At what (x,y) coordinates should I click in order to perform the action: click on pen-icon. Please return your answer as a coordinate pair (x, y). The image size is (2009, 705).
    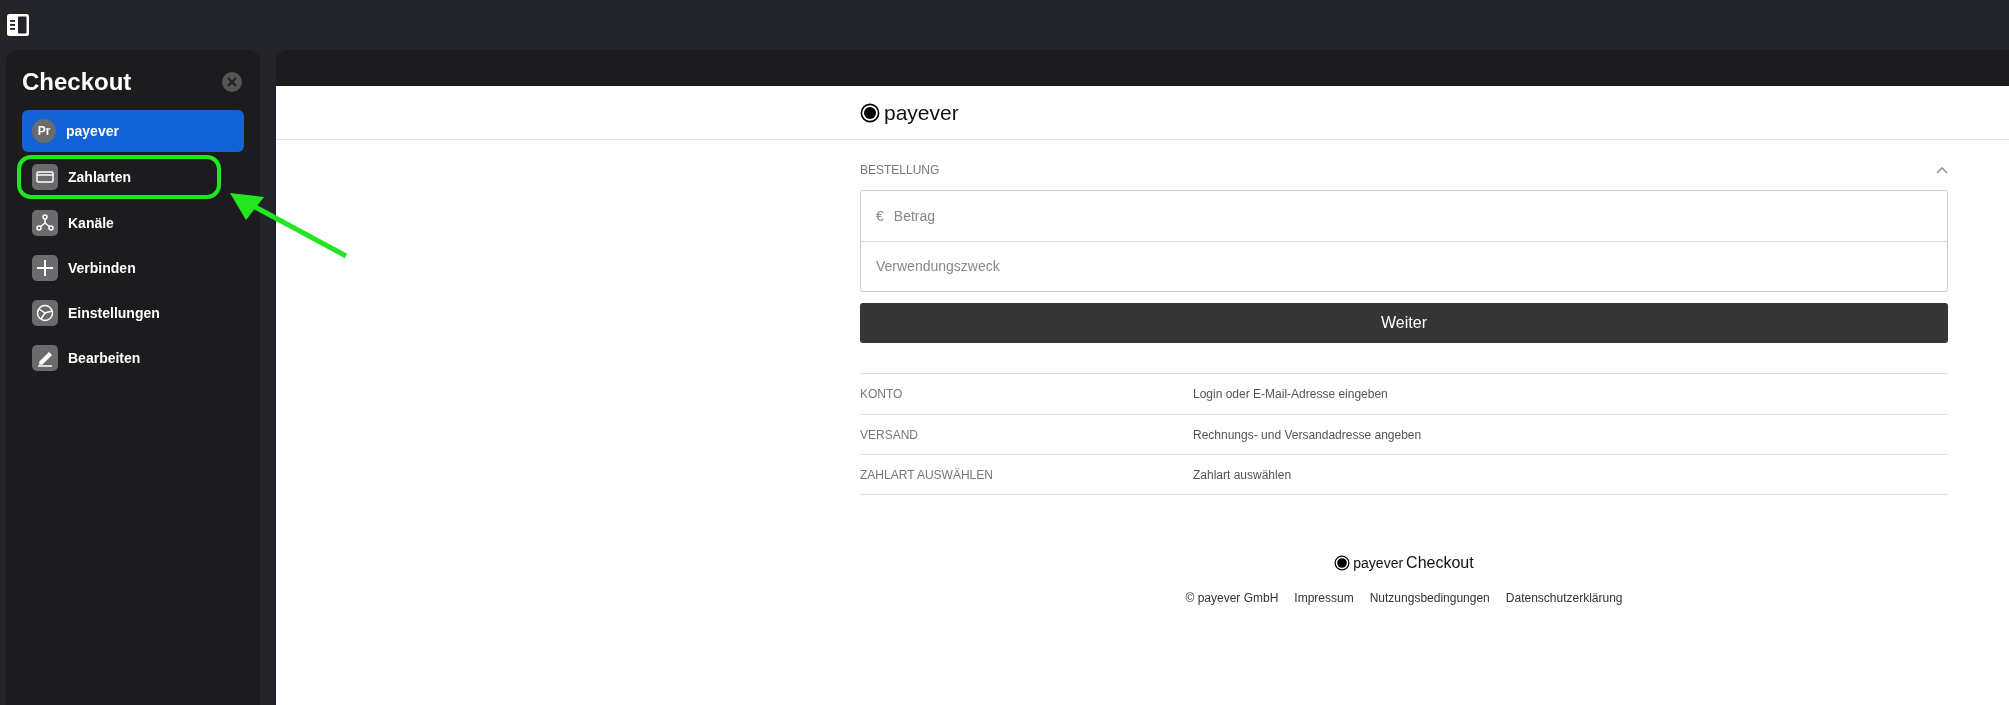
    Looking at the image, I should click on (45, 358).